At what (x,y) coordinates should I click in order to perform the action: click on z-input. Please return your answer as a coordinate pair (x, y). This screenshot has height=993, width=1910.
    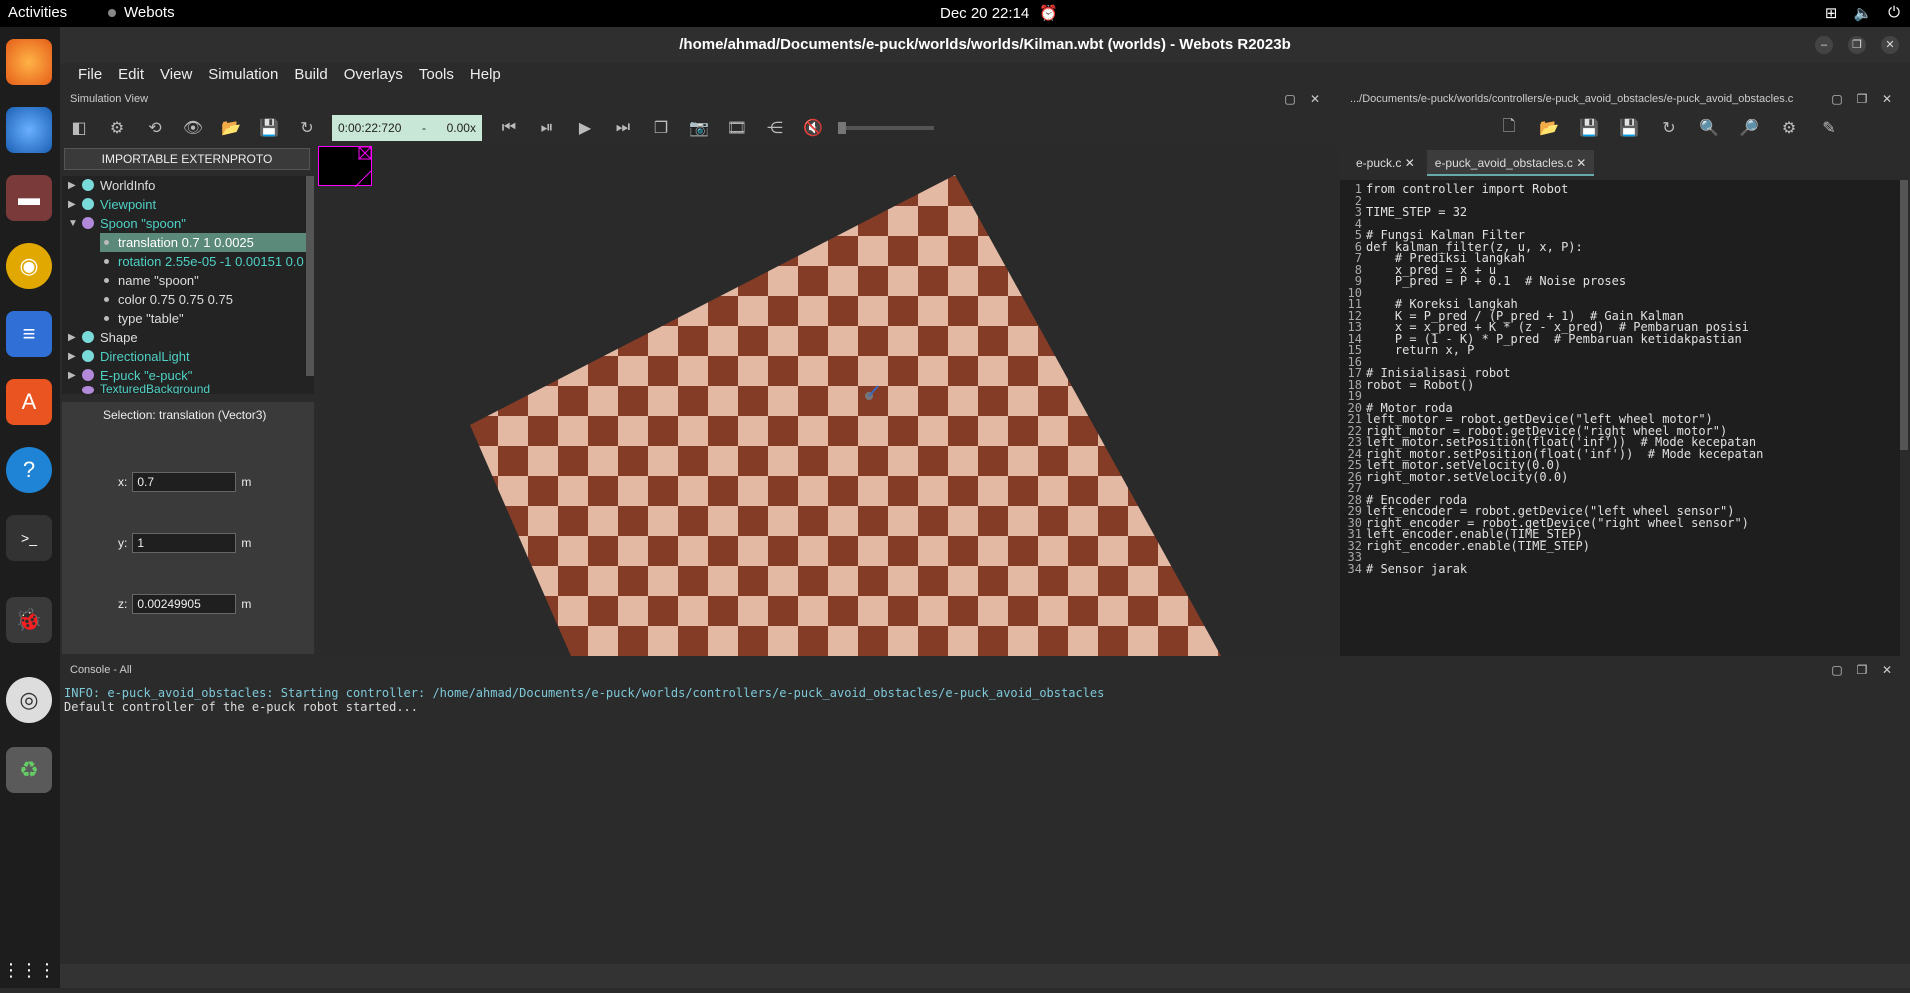
    Looking at the image, I should click on (184, 604).